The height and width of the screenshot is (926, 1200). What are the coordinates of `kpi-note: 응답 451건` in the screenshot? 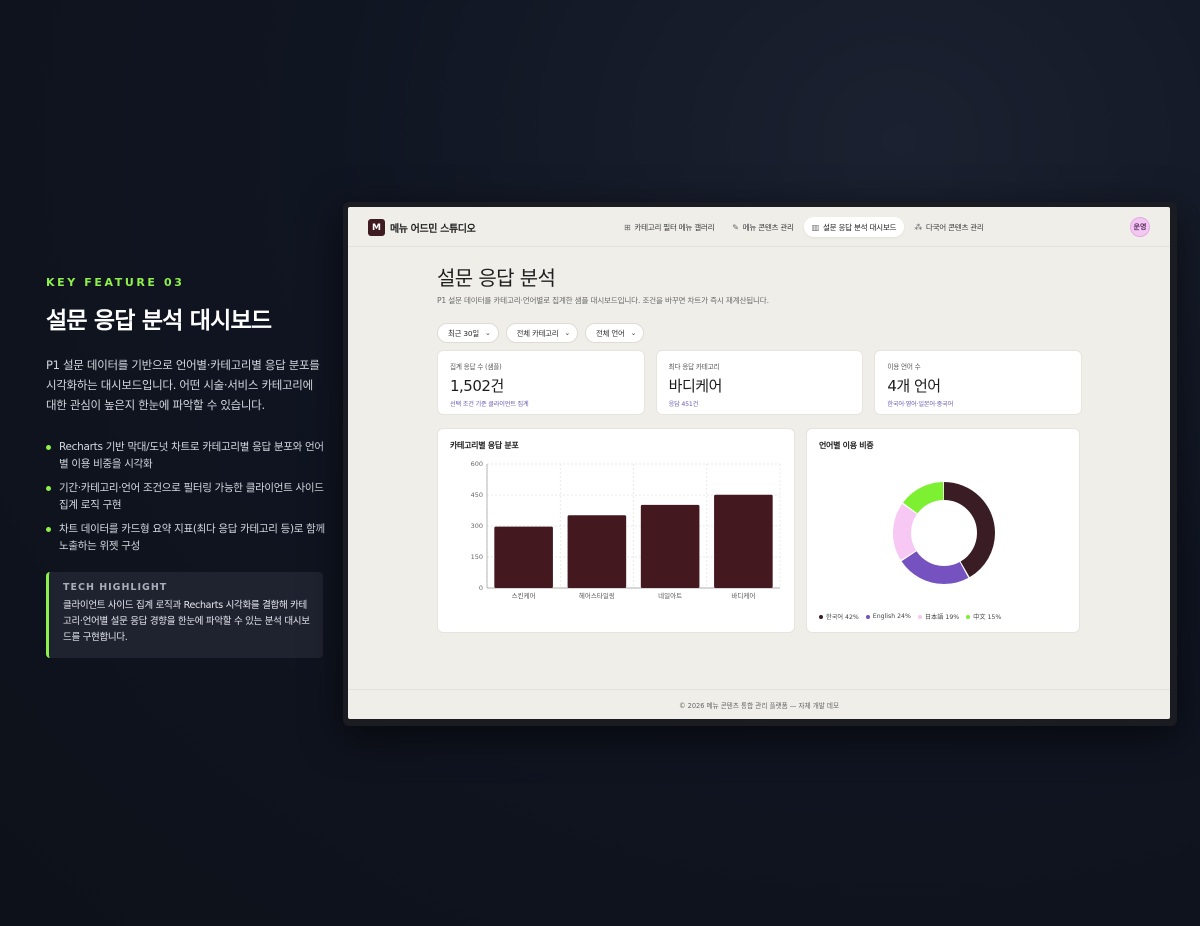 It's located at (683, 404).